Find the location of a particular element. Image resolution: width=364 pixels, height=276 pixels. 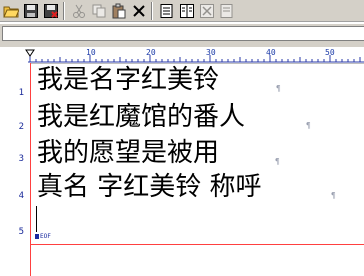

columns-icon is located at coordinates (187, 11).